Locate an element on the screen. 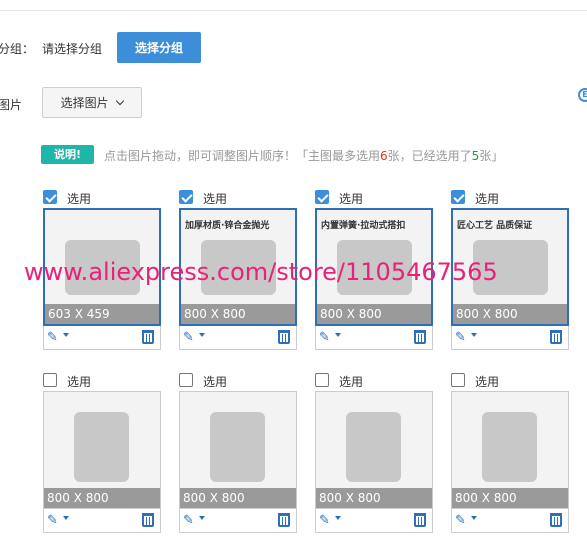 This screenshot has height=553, width=587. thumbnail-caption: 内置弹簧·拉动式搭扣 is located at coordinates (363, 226).